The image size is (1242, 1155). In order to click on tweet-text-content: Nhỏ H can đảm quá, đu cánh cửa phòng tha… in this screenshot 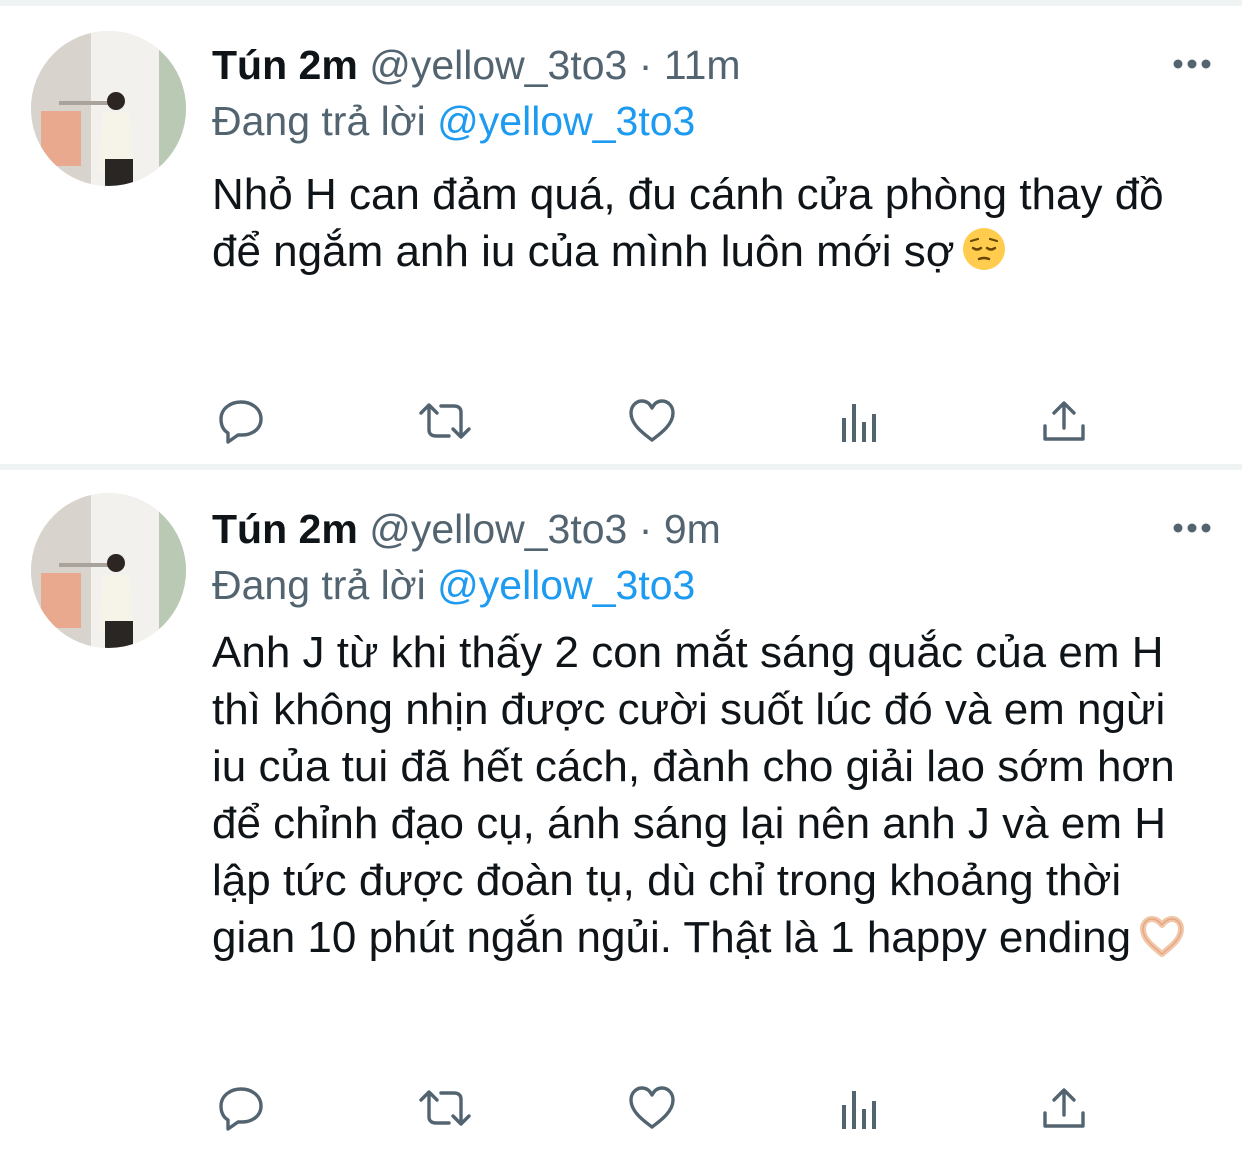, I will do `click(688, 223)`.